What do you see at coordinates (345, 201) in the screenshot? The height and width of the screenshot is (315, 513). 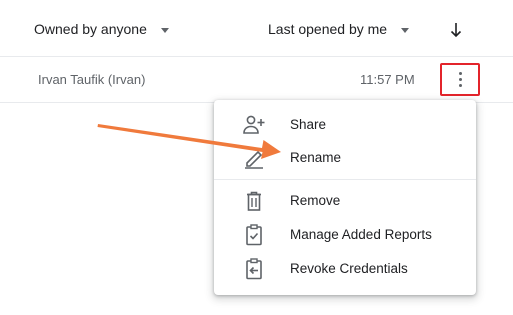 I see `menu-item-remove: Remove` at bounding box center [345, 201].